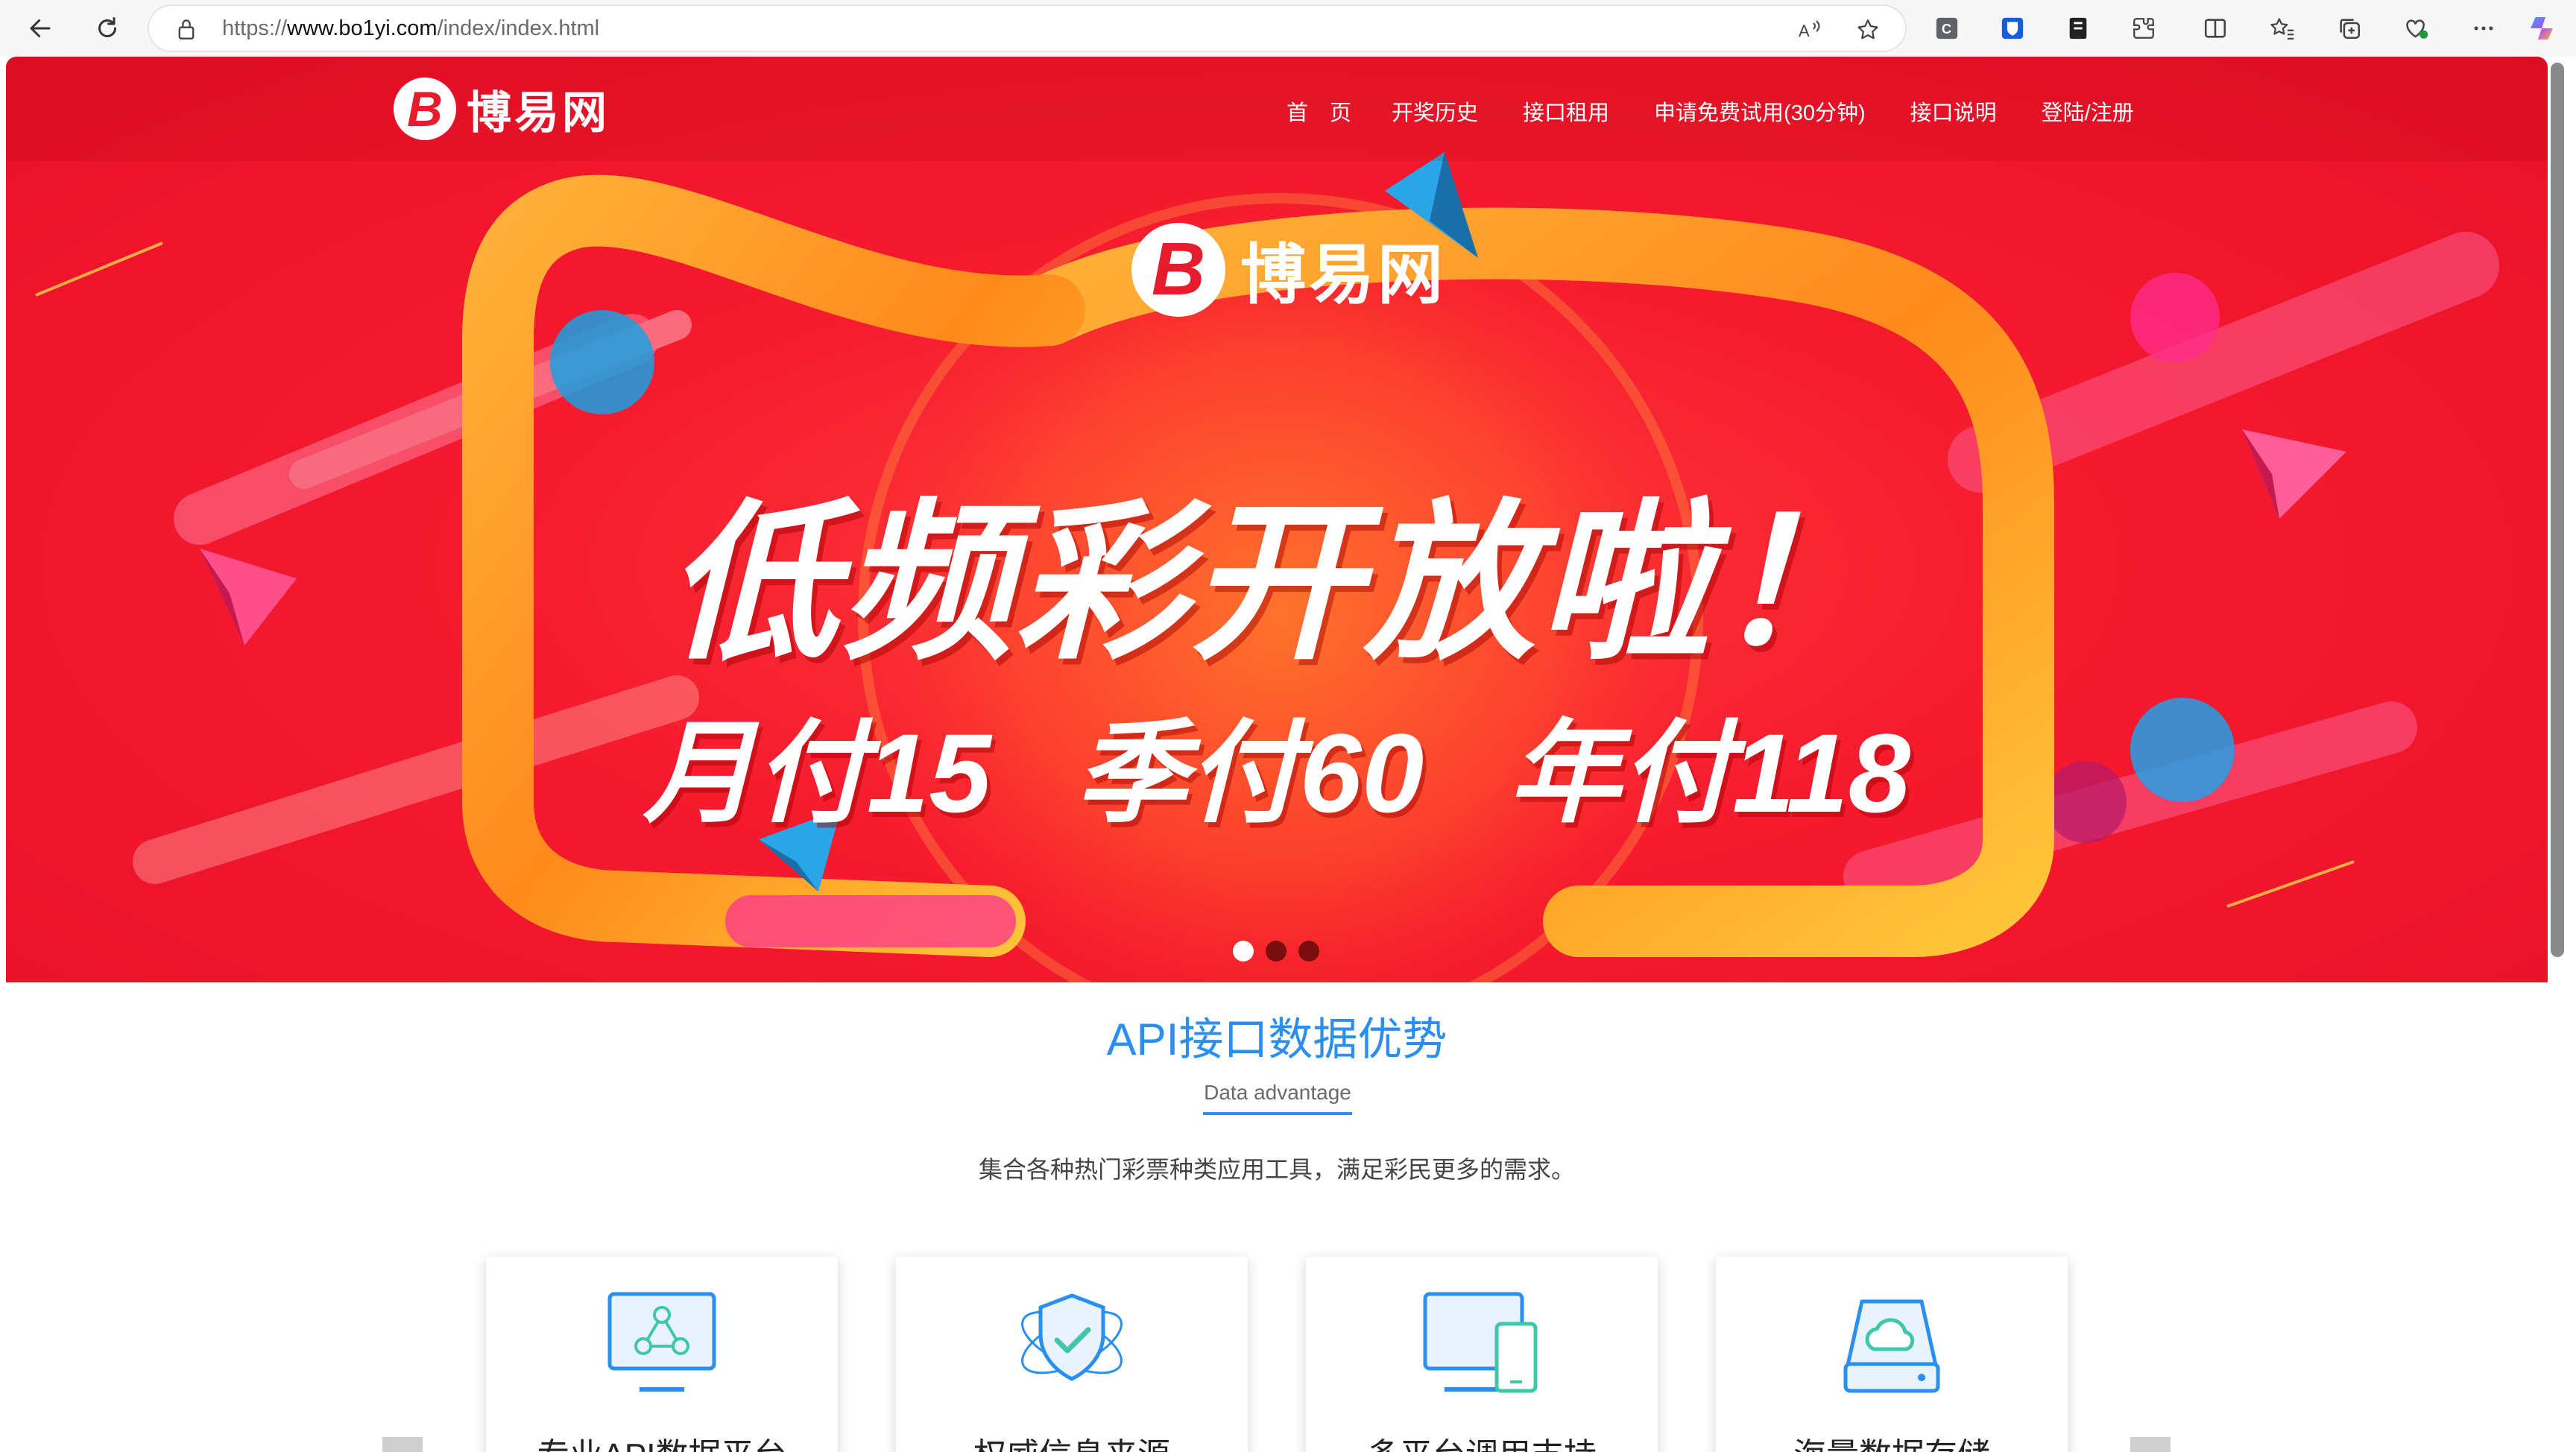 The image size is (2576, 1452). Describe the element at coordinates (2558, 510) in the screenshot. I see `page-scrollbar` at that location.